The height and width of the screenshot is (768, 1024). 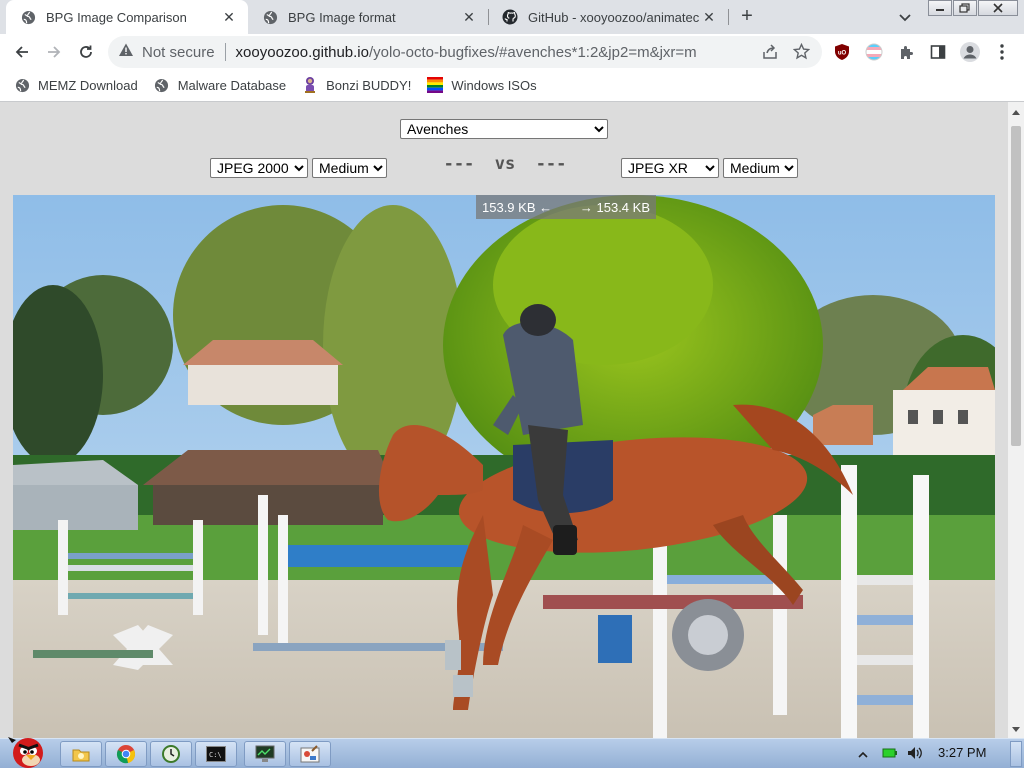 I want to click on vs-label: --- vs ---, so click(x=505, y=164).